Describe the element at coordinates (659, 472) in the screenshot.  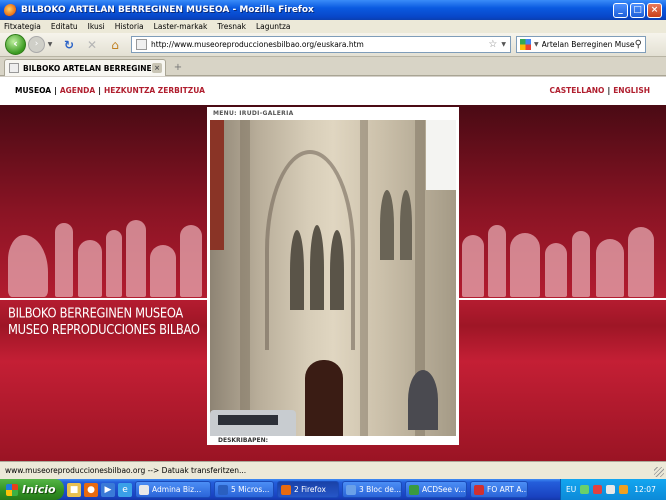
I see `resize-grip-icon` at that location.